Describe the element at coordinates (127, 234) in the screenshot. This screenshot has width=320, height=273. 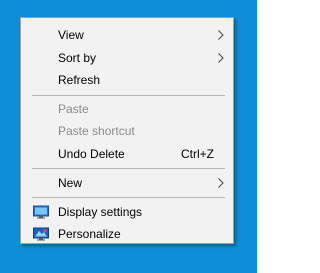
I see `menu-item-personalize: Personalize` at that location.